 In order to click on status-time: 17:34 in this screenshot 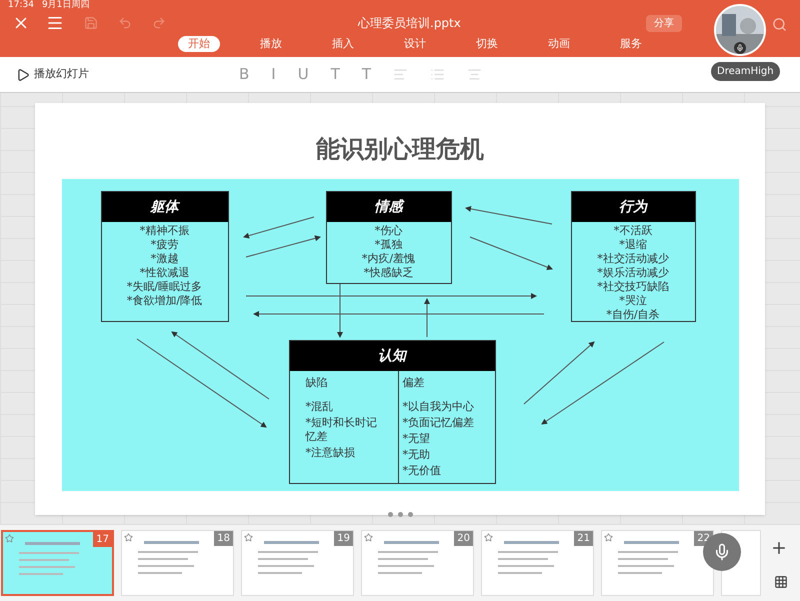, I will do `click(21, 6)`.